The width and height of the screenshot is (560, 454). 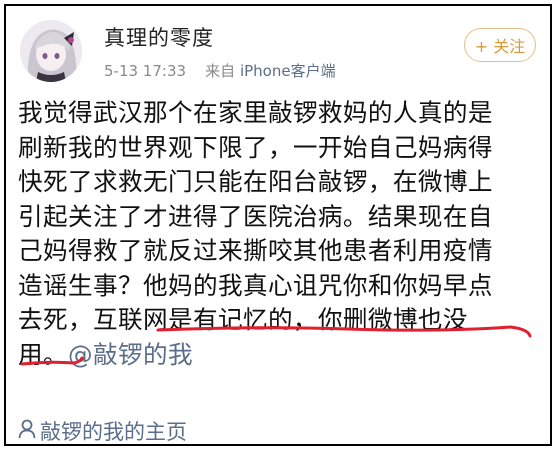 I want to click on source-prefix: 来自, so click(x=220, y=71).